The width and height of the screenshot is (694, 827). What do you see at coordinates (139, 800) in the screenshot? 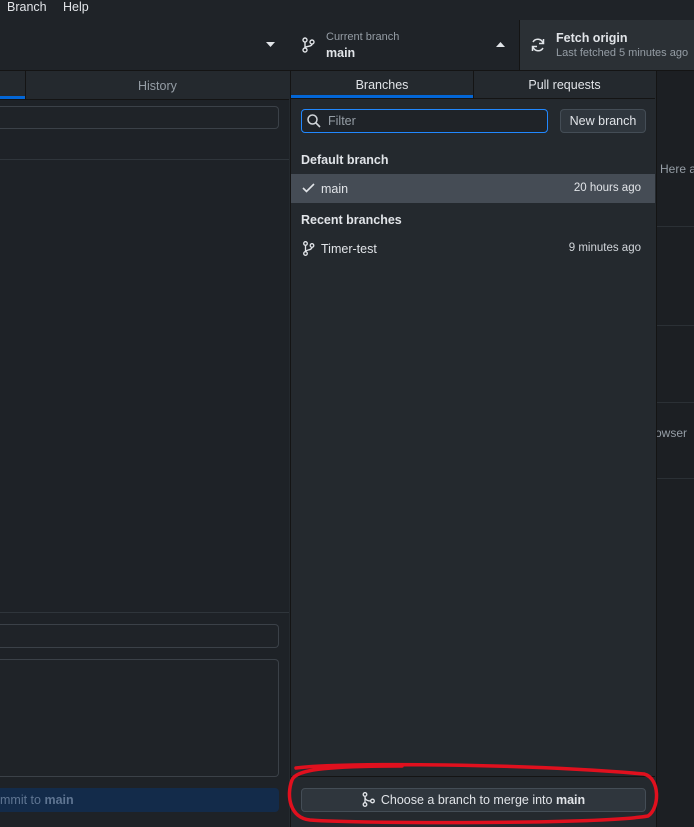
I see `commit-button: mmit to main` at bounding box center [139, 800].